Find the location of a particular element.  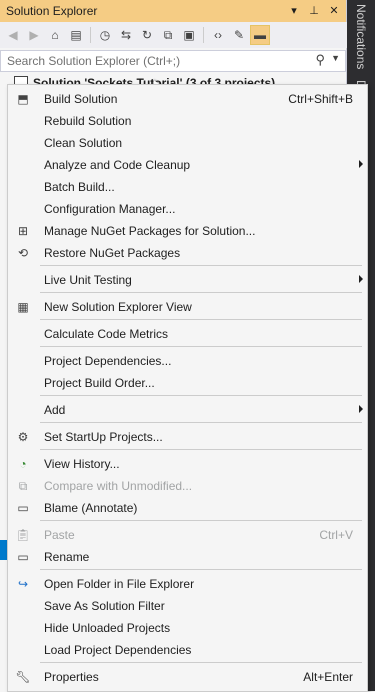

switch-views-icon: ▤ is located at coordinates (76, 35).